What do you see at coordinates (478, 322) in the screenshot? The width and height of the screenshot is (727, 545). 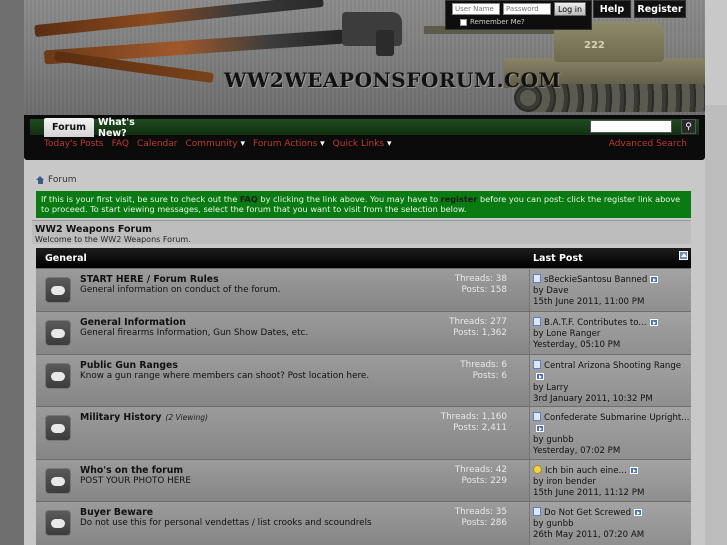 I see `thread-count: Threads: 277` at bounding box center [478, 322].